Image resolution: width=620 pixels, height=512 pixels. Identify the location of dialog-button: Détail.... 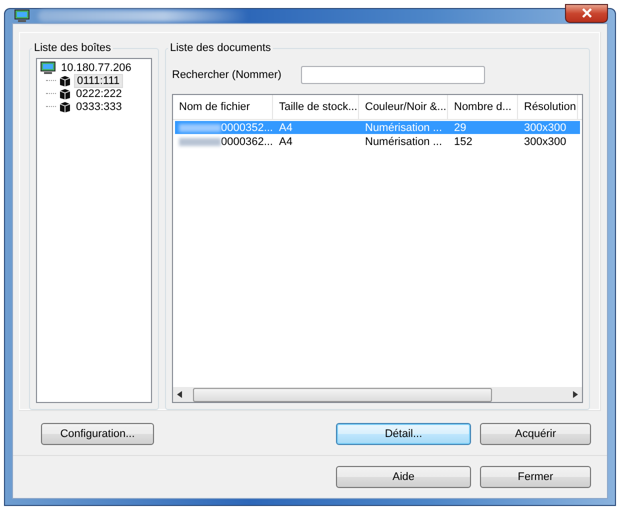
(403, 434).